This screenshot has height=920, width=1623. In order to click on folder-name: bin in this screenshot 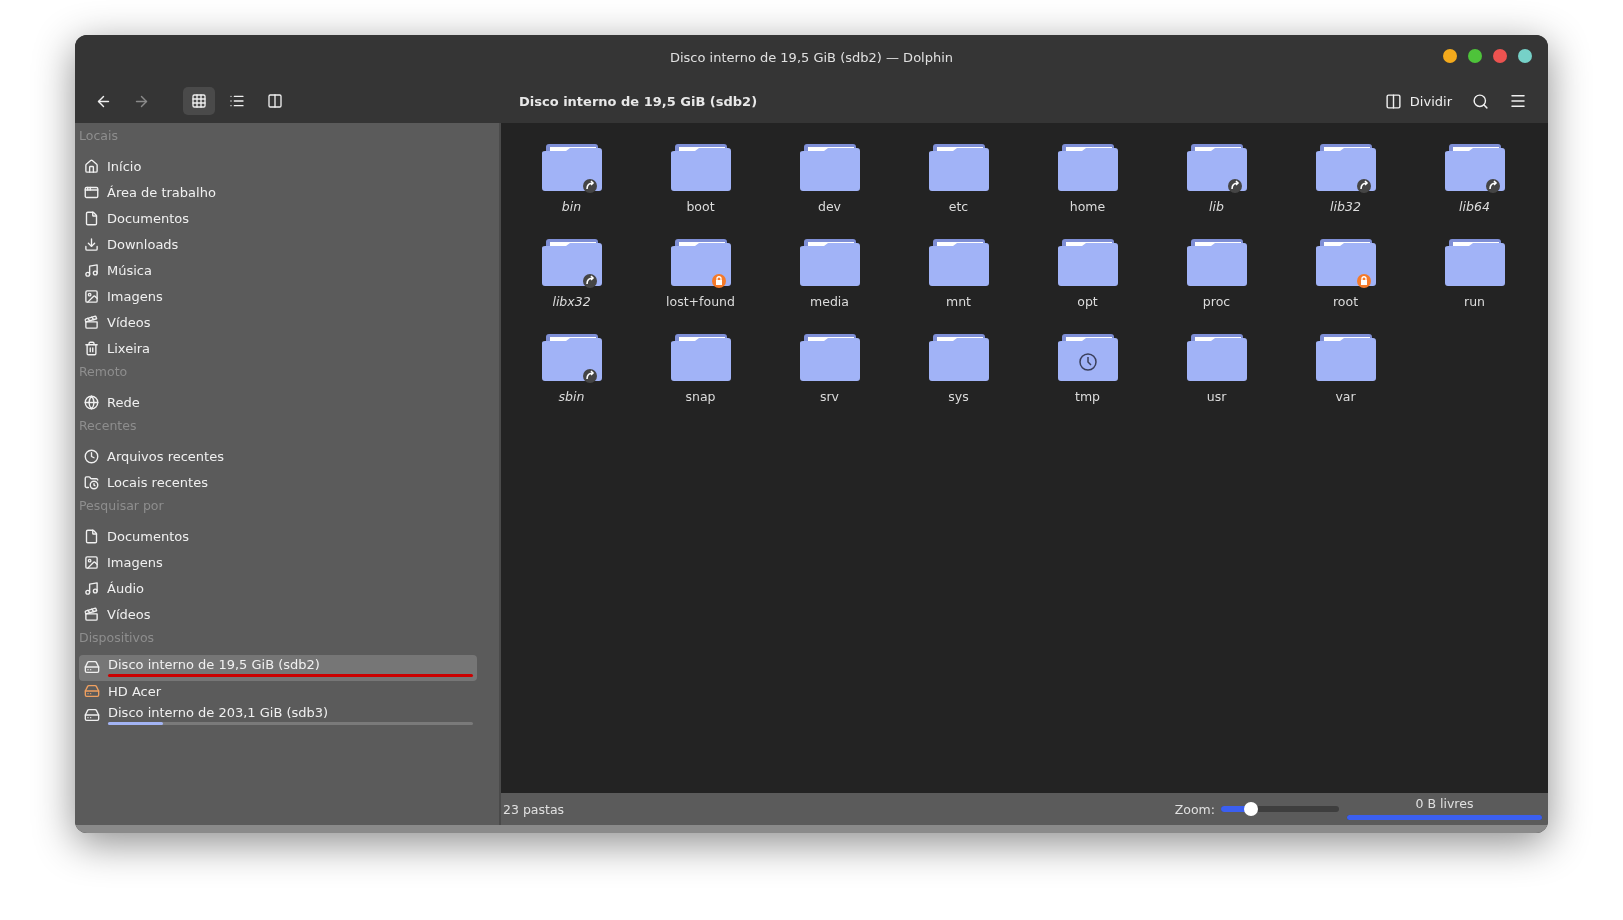, I will do `click(571, 206)`.